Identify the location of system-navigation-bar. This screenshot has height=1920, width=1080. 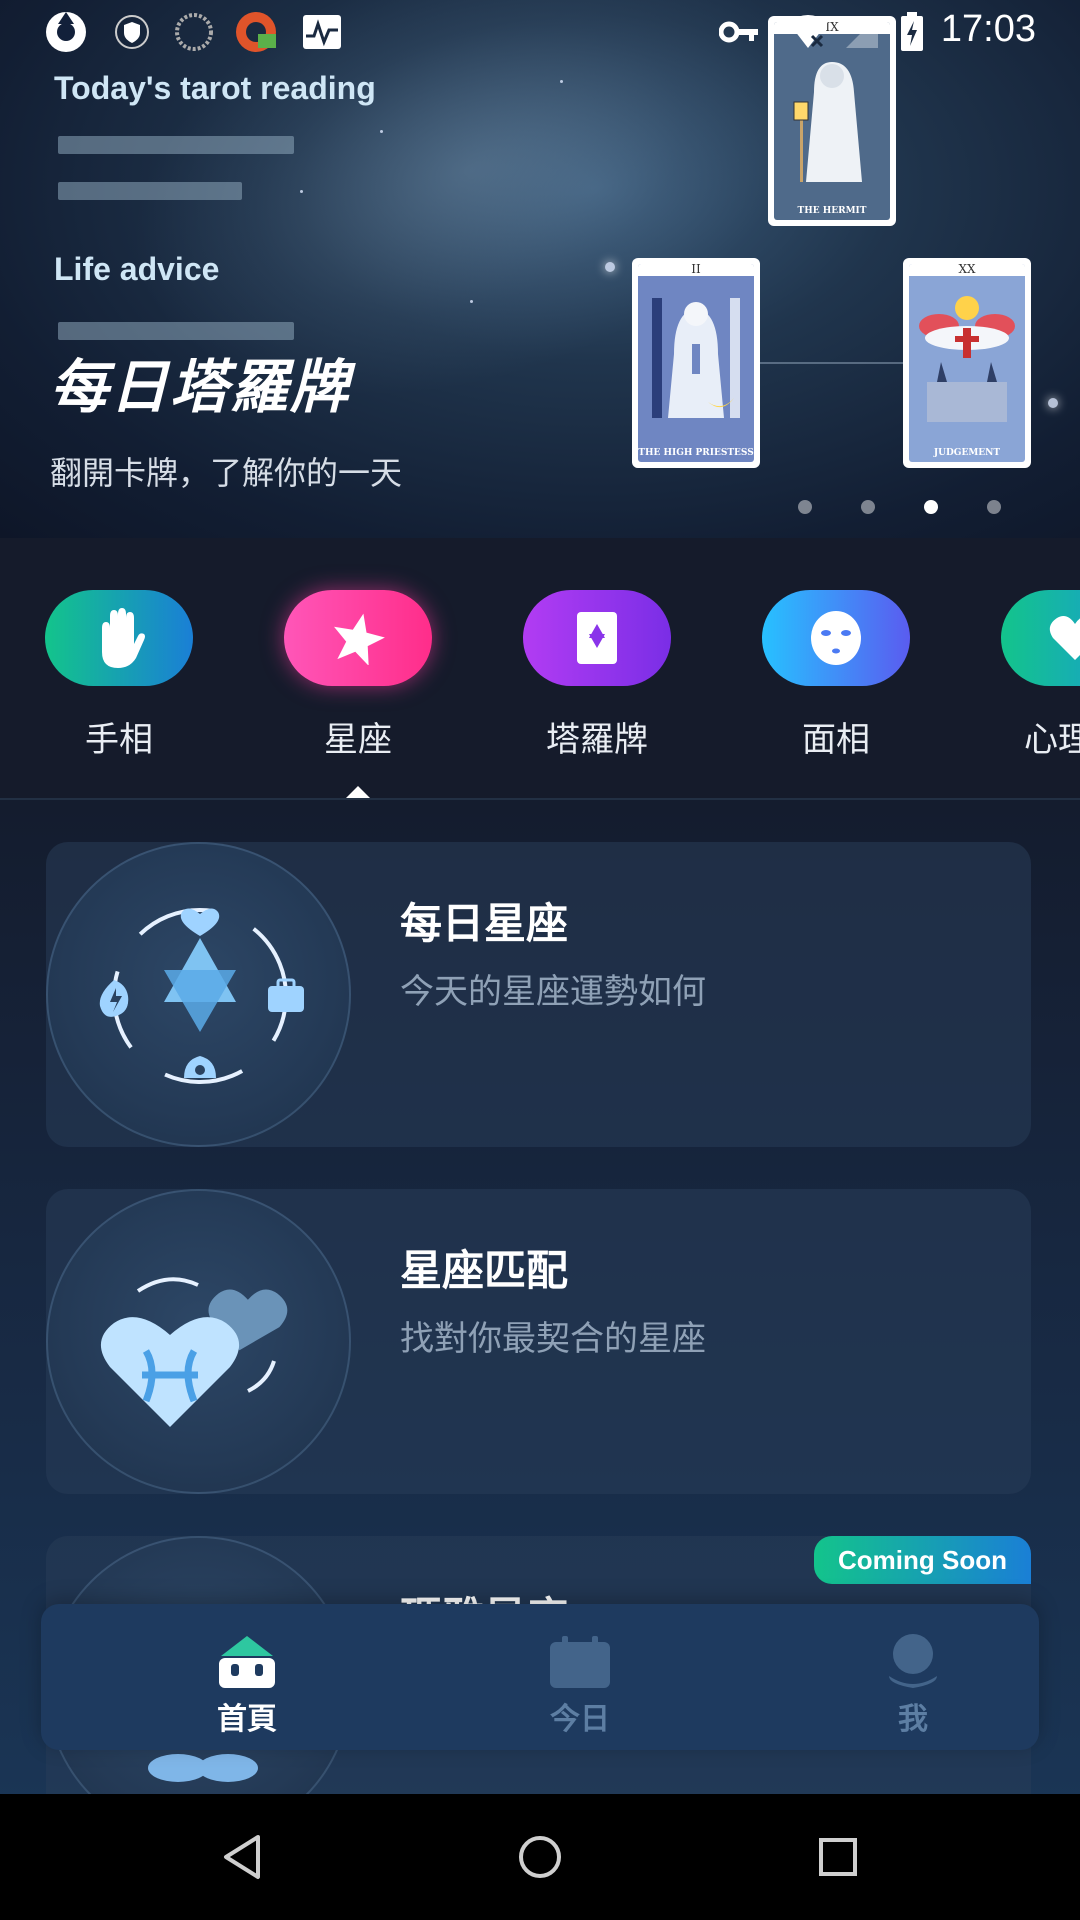
(540, 1857).